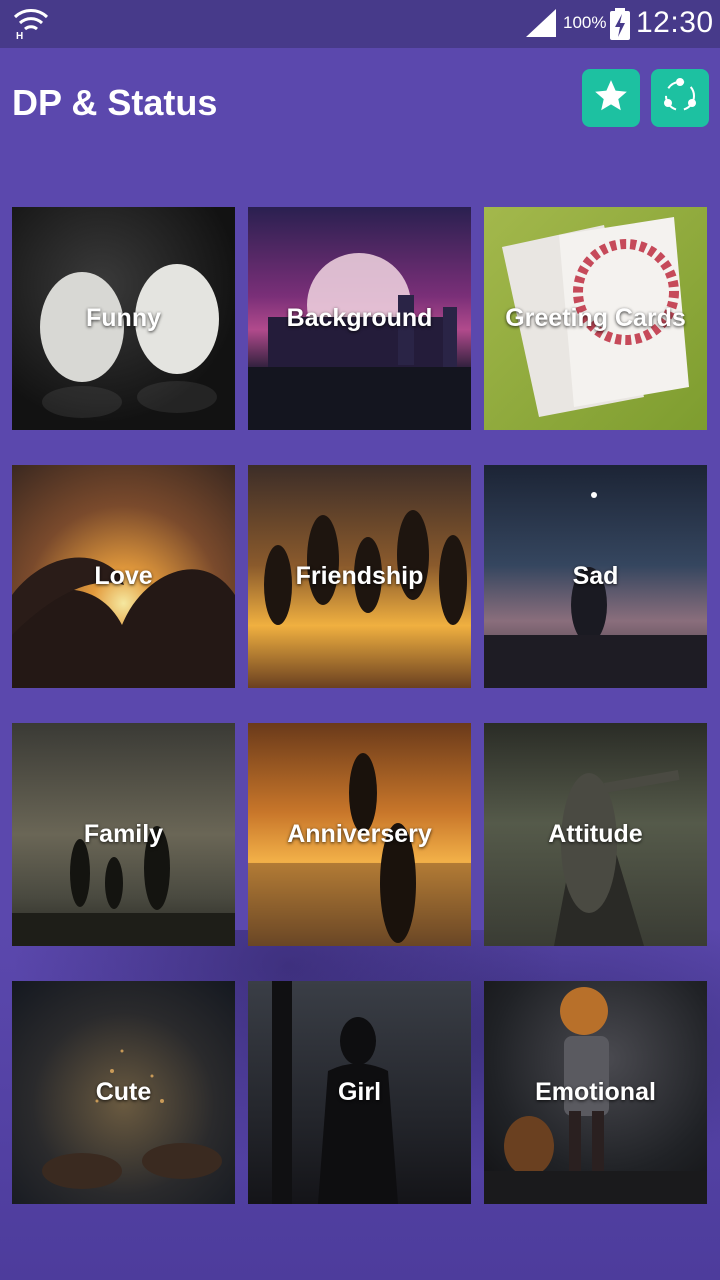 This screenshot has height=1280, width=720. I want to click on category-tile-friendship: Friendship, so click(359, 576).